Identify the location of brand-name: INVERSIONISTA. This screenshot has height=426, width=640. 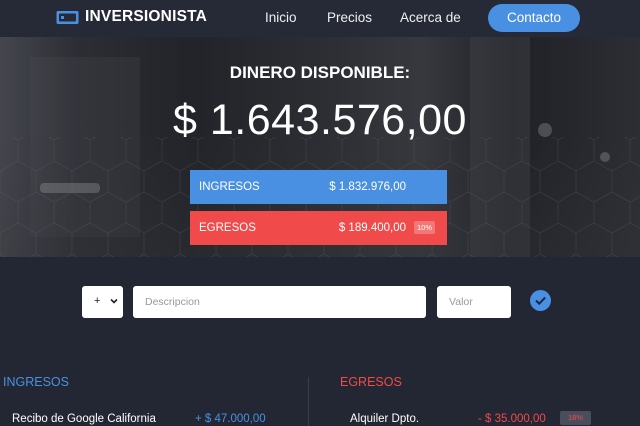
(146, 16).